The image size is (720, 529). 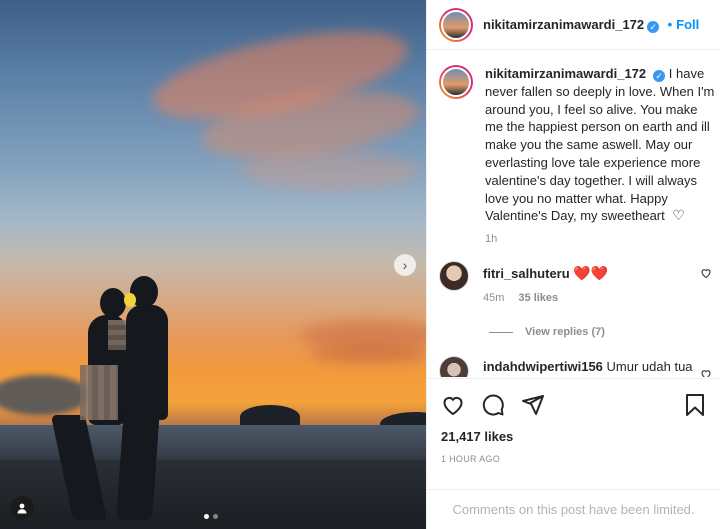 What do you see at coordinates (678, 215) in the screenshot?
I see `heart-outline-icon: ♡` at bounding box center [678, 215].